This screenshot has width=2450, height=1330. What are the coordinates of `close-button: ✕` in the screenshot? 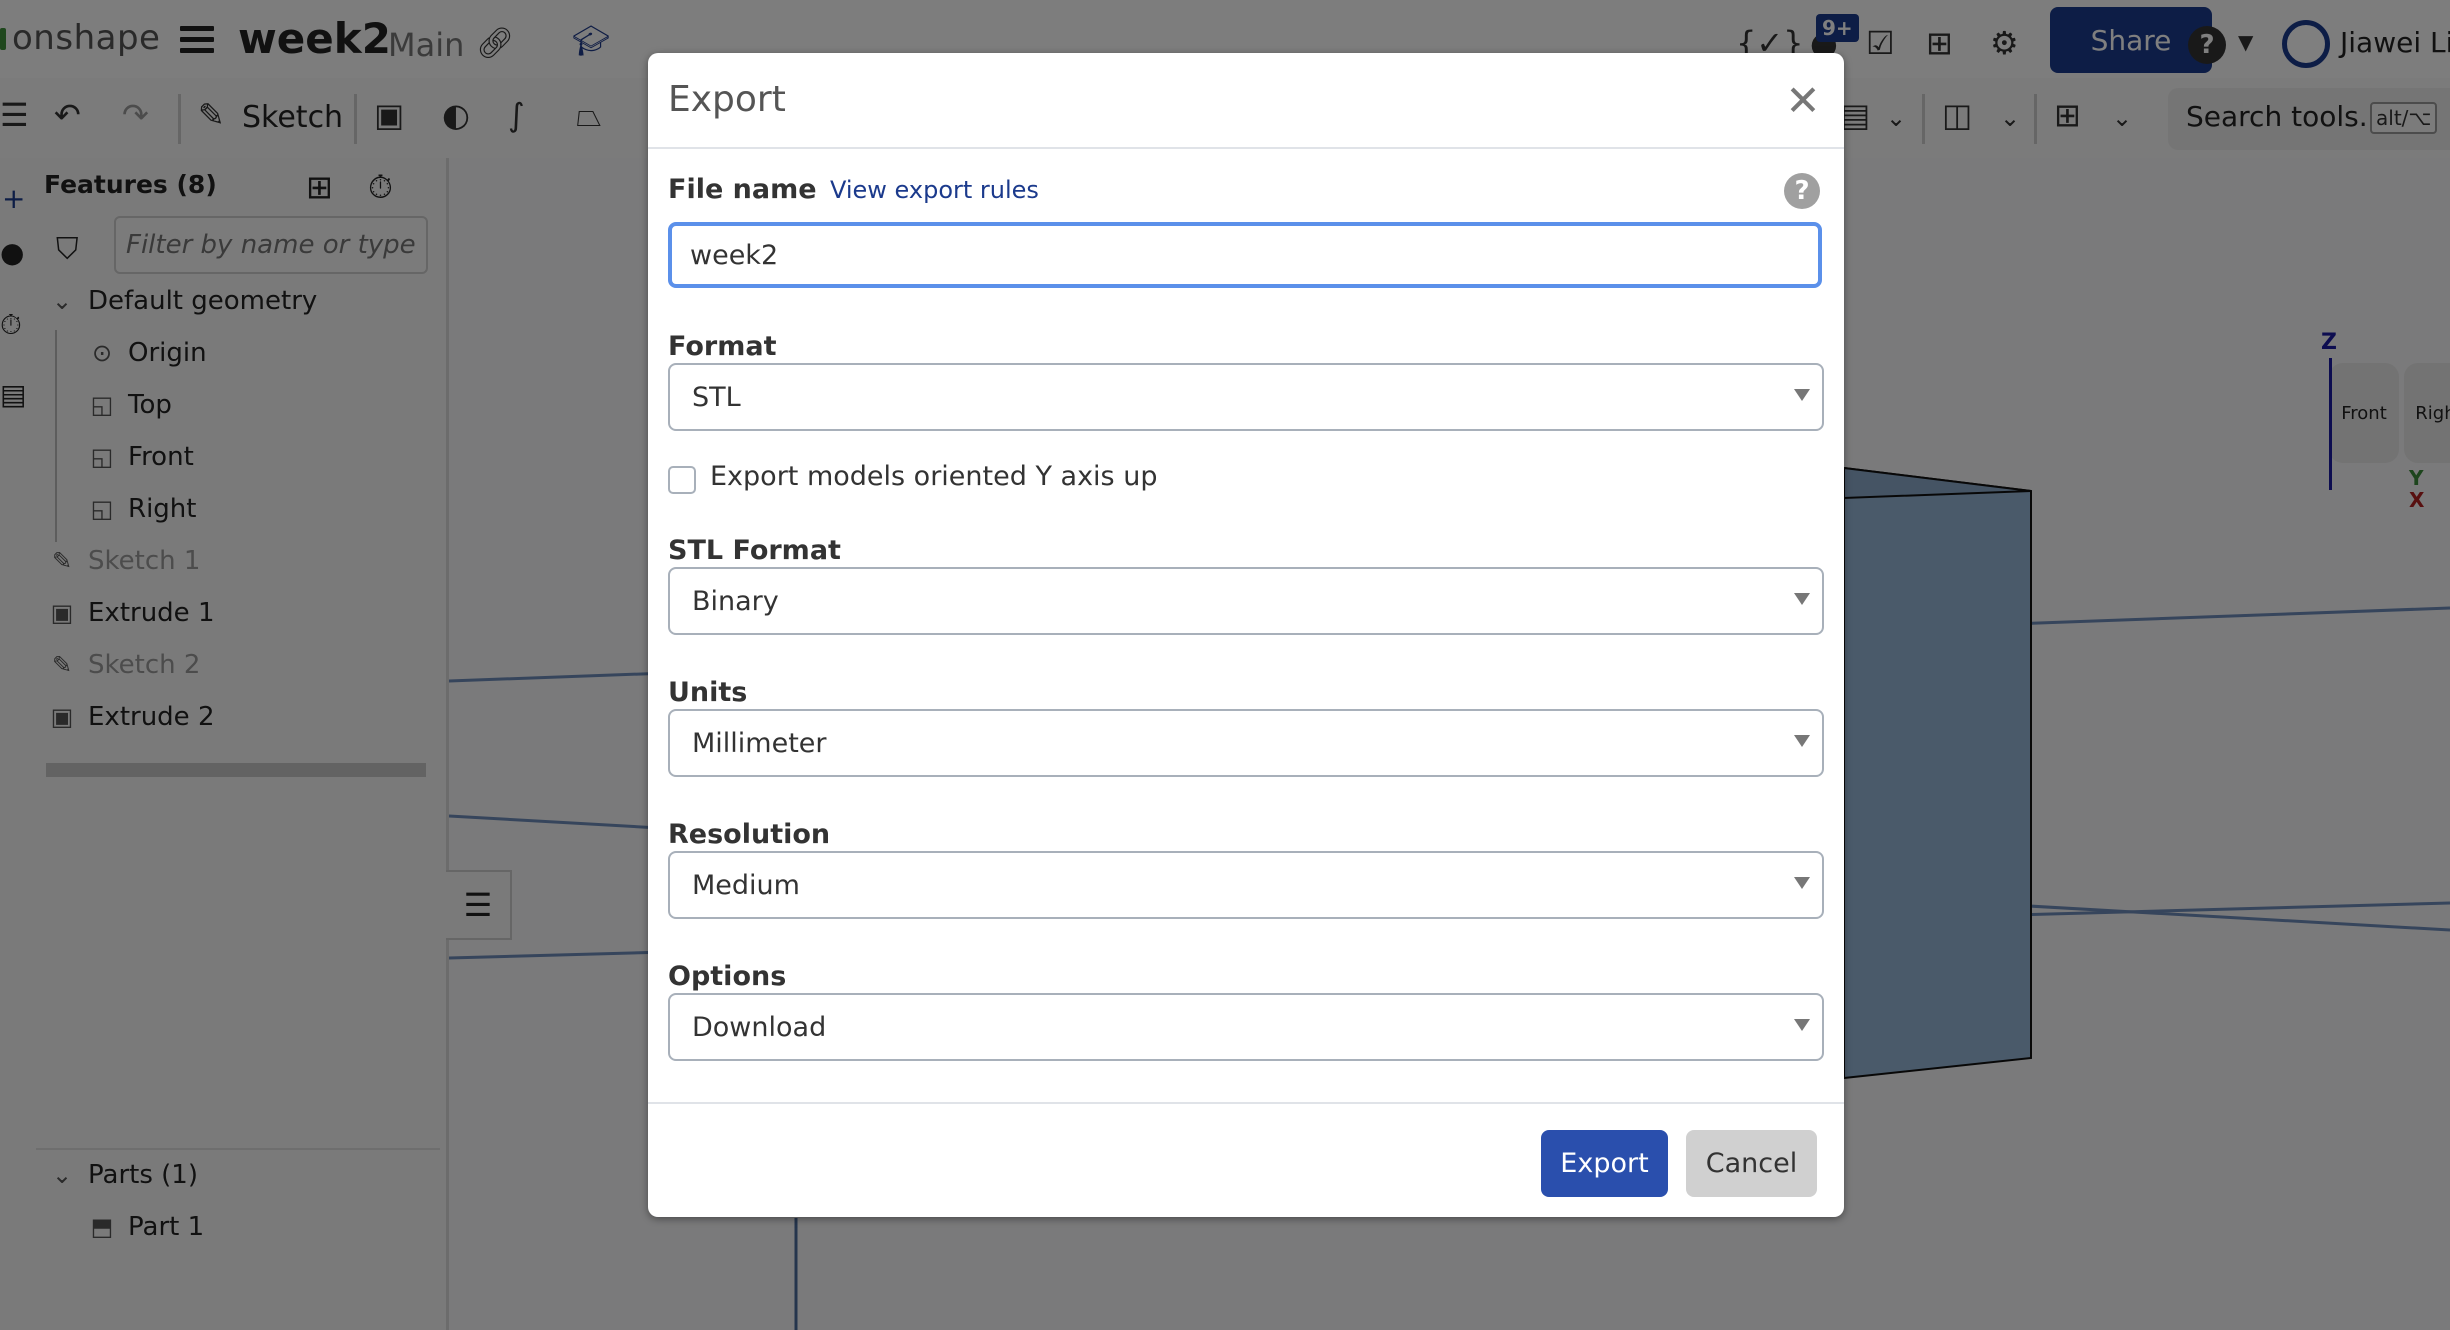 It's located at (1803, 100).